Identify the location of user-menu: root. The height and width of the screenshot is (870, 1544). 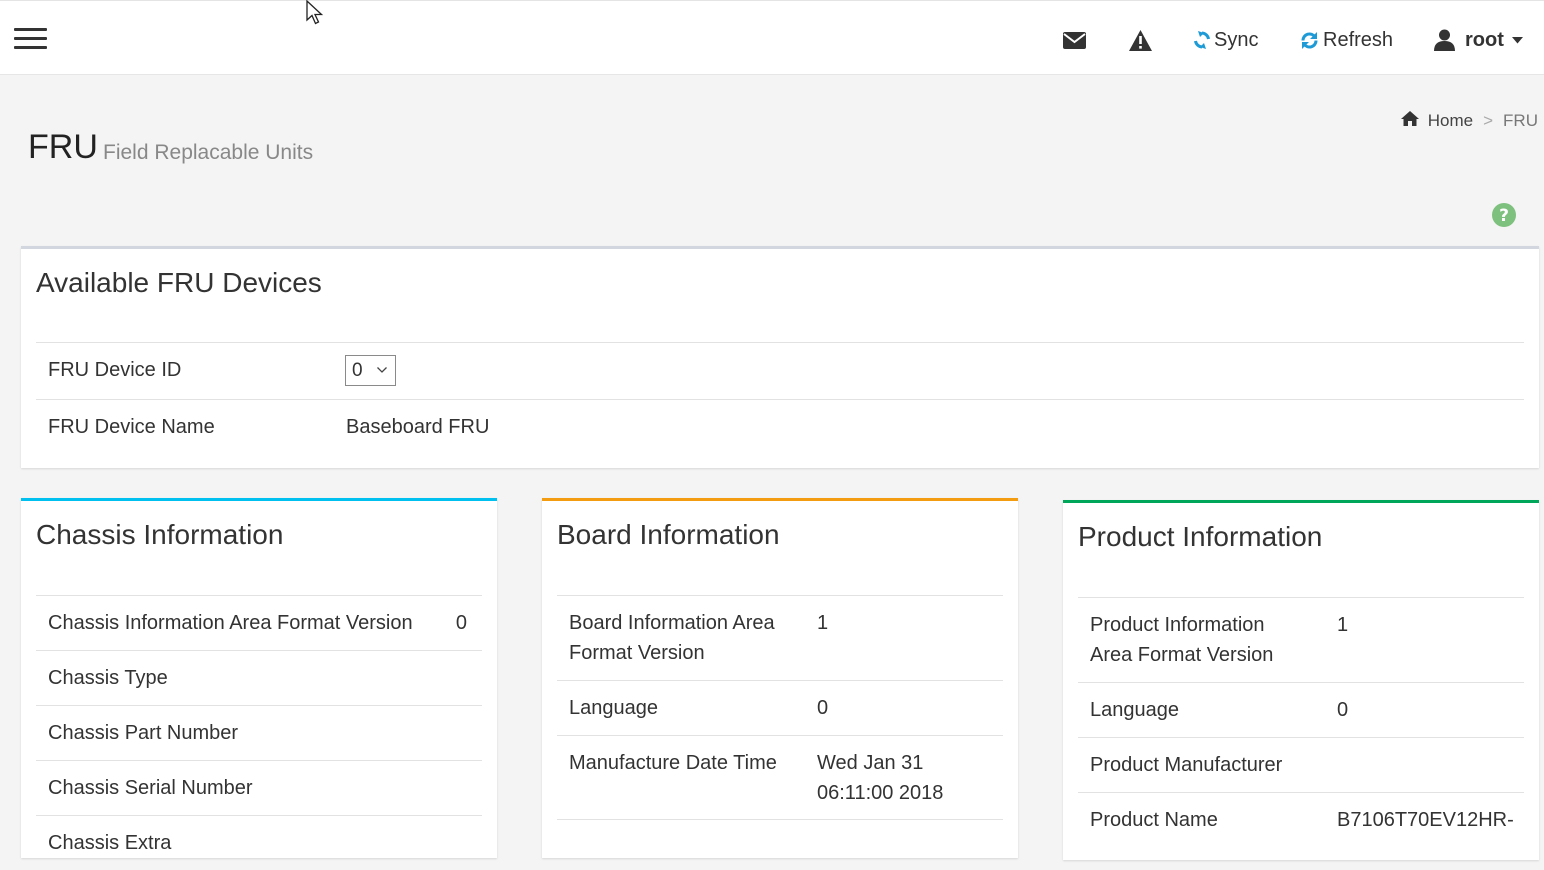
(1478, 40).